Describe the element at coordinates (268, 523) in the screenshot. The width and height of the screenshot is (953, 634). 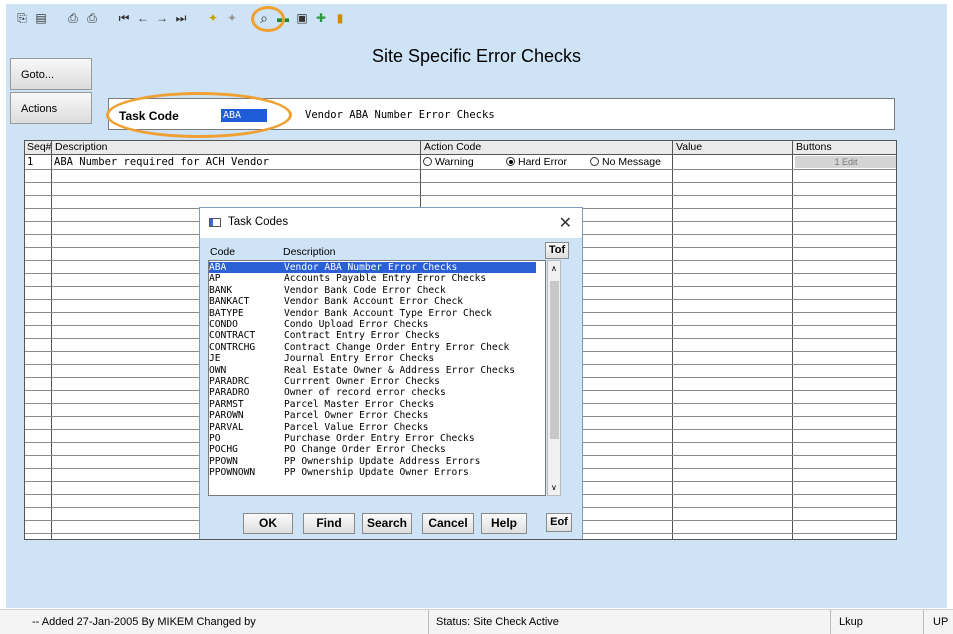
I see `ok-button: OK` at that location.